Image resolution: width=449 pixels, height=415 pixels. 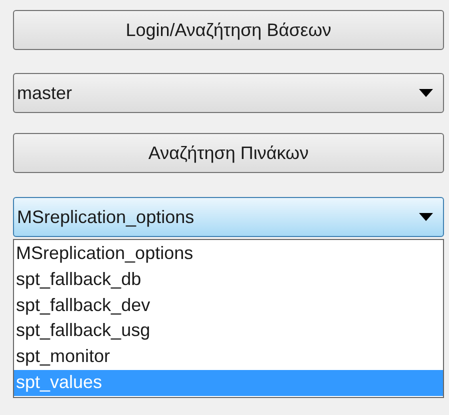 I want to click on dropdown-option: spt_fallback_db, so click(x=228, y=279).